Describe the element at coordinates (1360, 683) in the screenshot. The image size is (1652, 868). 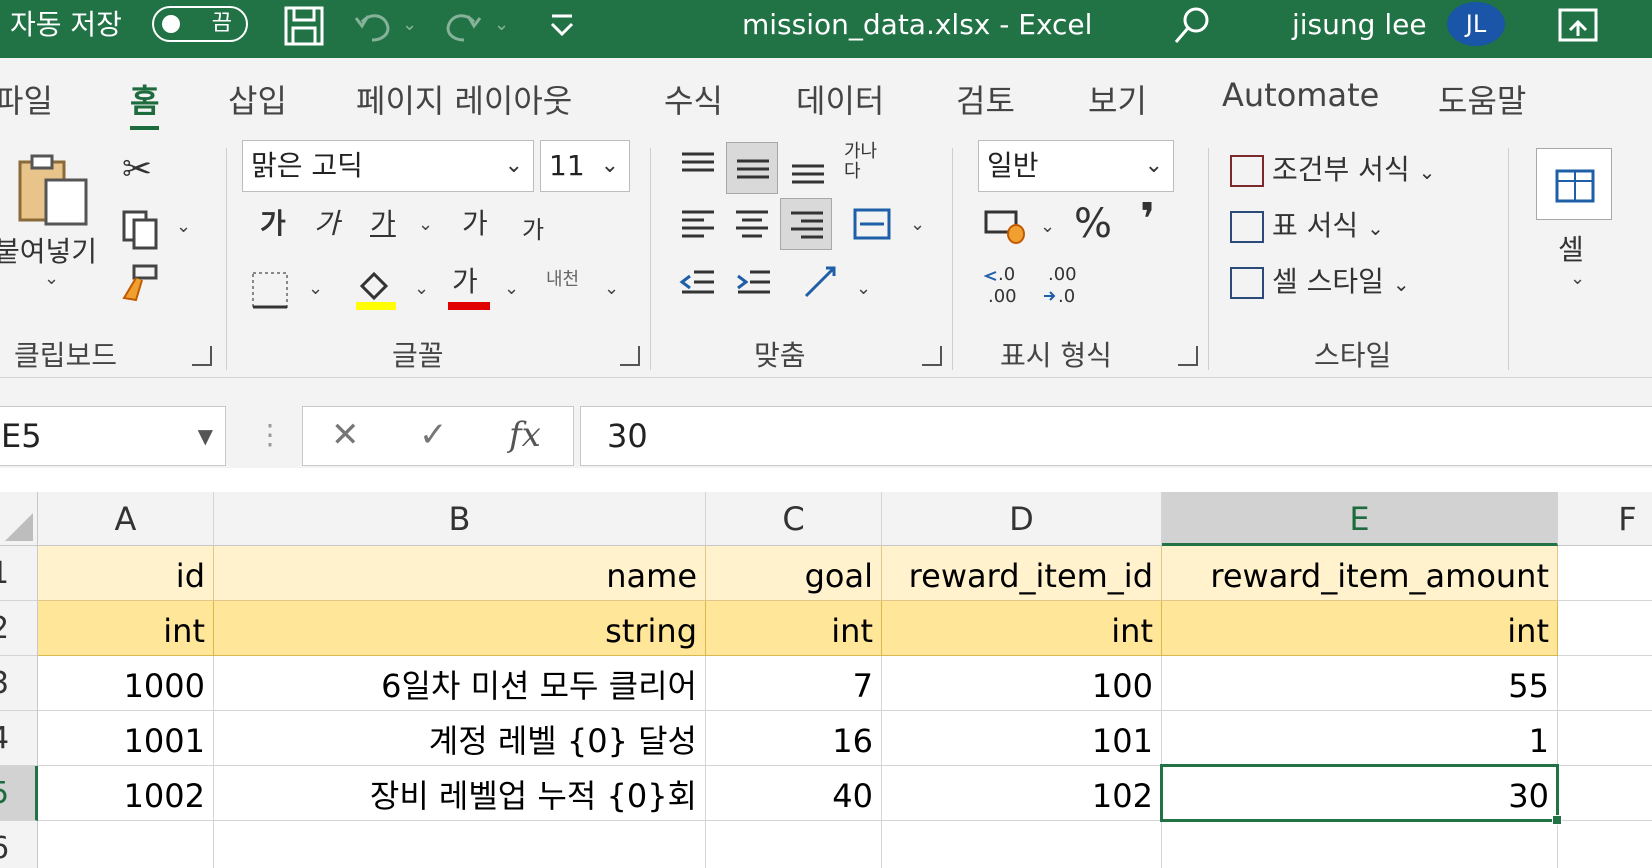
I see `cell-e3: 55` at that location.